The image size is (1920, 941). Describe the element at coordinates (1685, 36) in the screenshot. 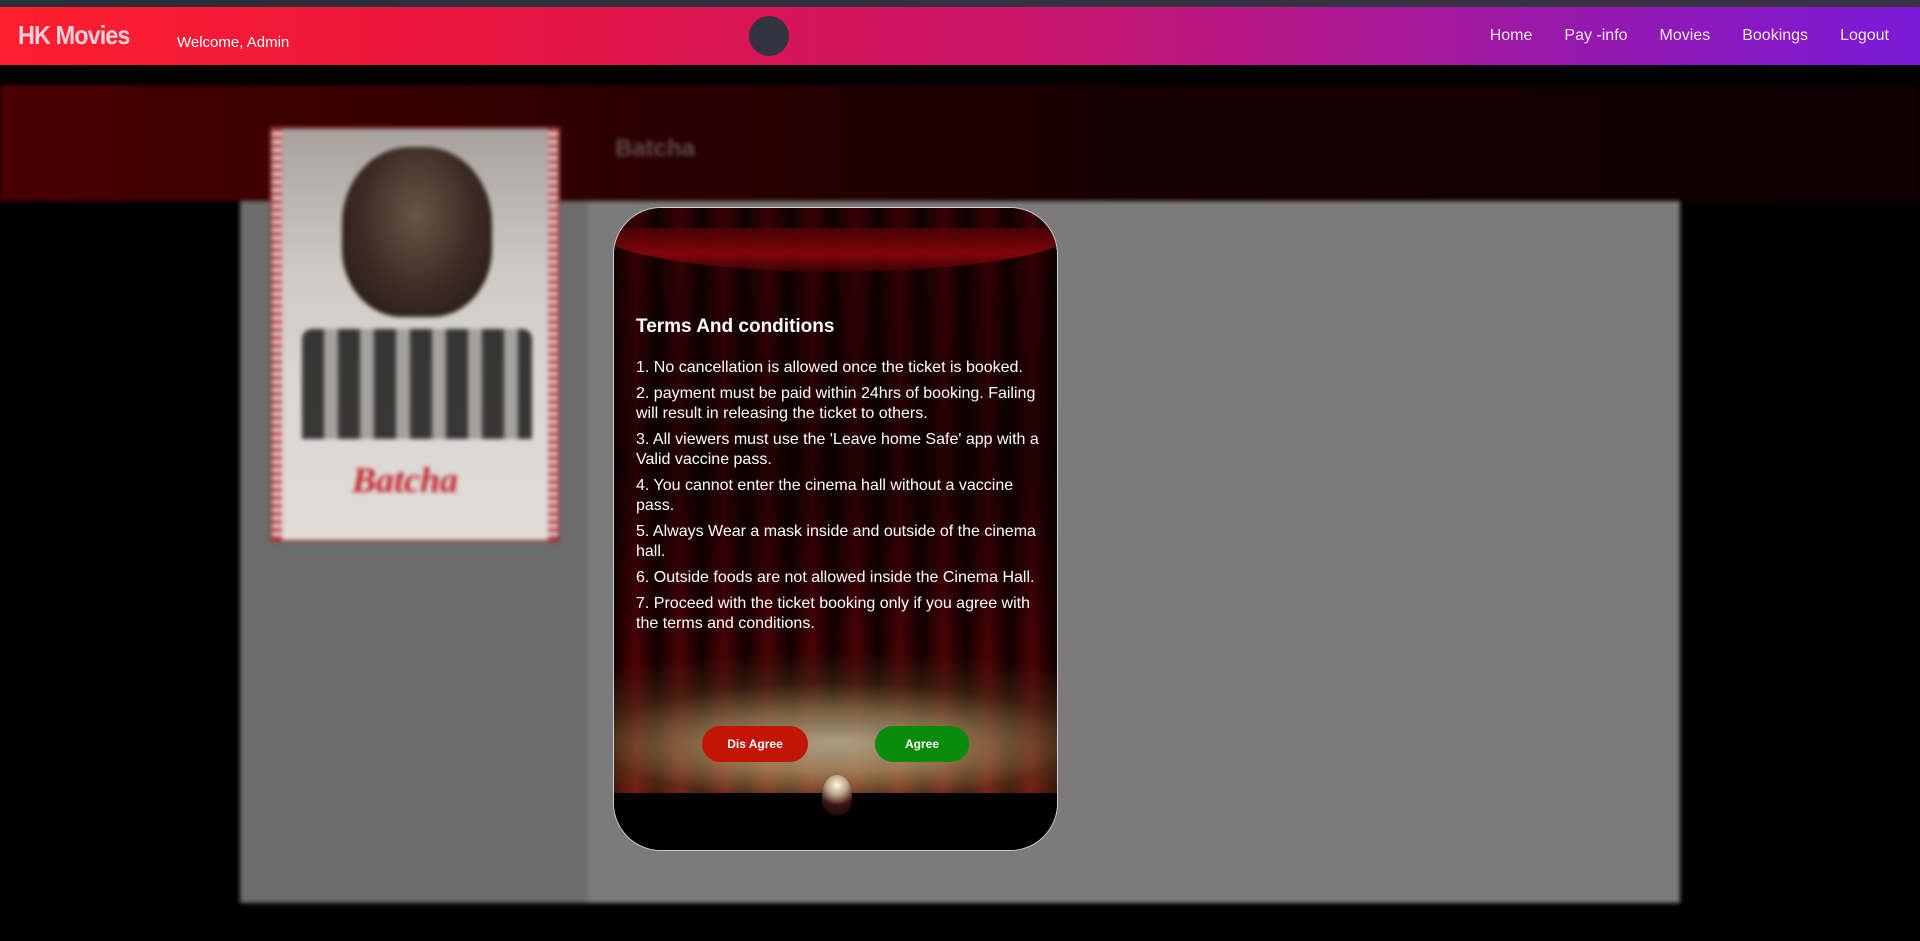

I see `nav-link-movies: Movies` at that location.